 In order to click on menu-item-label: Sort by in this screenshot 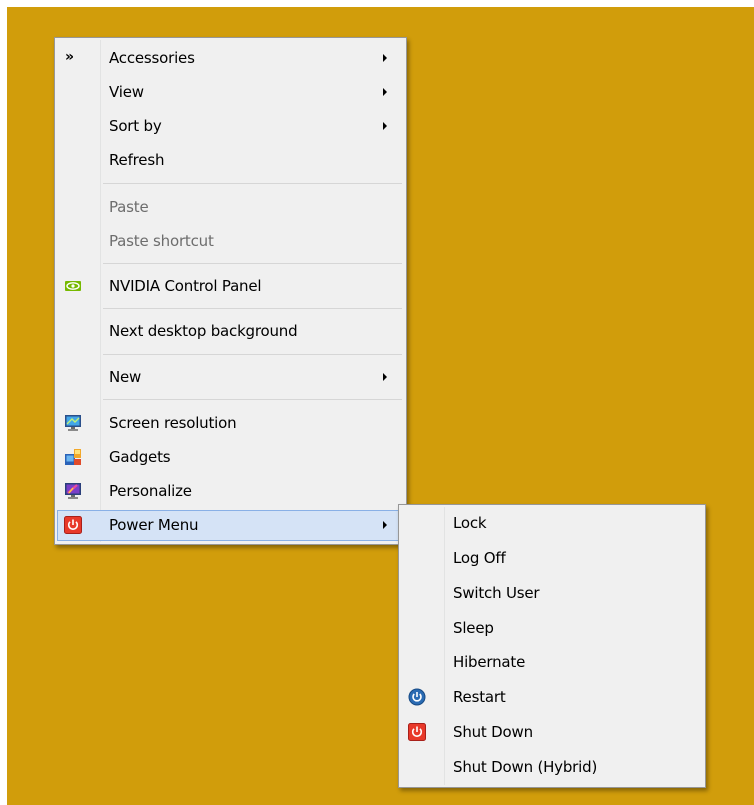, I will do `click(135, 126)`.